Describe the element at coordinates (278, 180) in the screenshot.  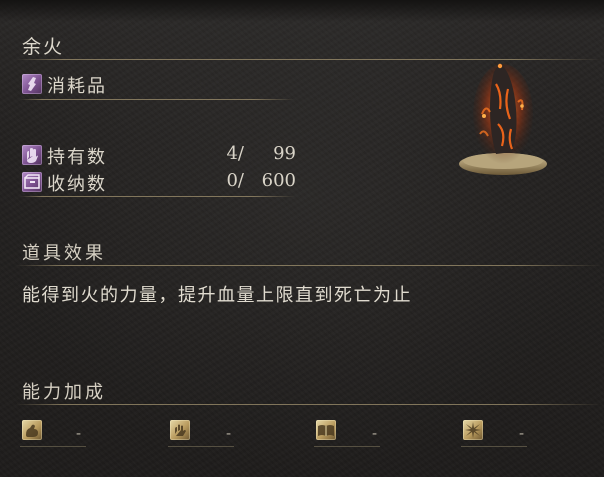
I see `stored-max: 600` at that location.